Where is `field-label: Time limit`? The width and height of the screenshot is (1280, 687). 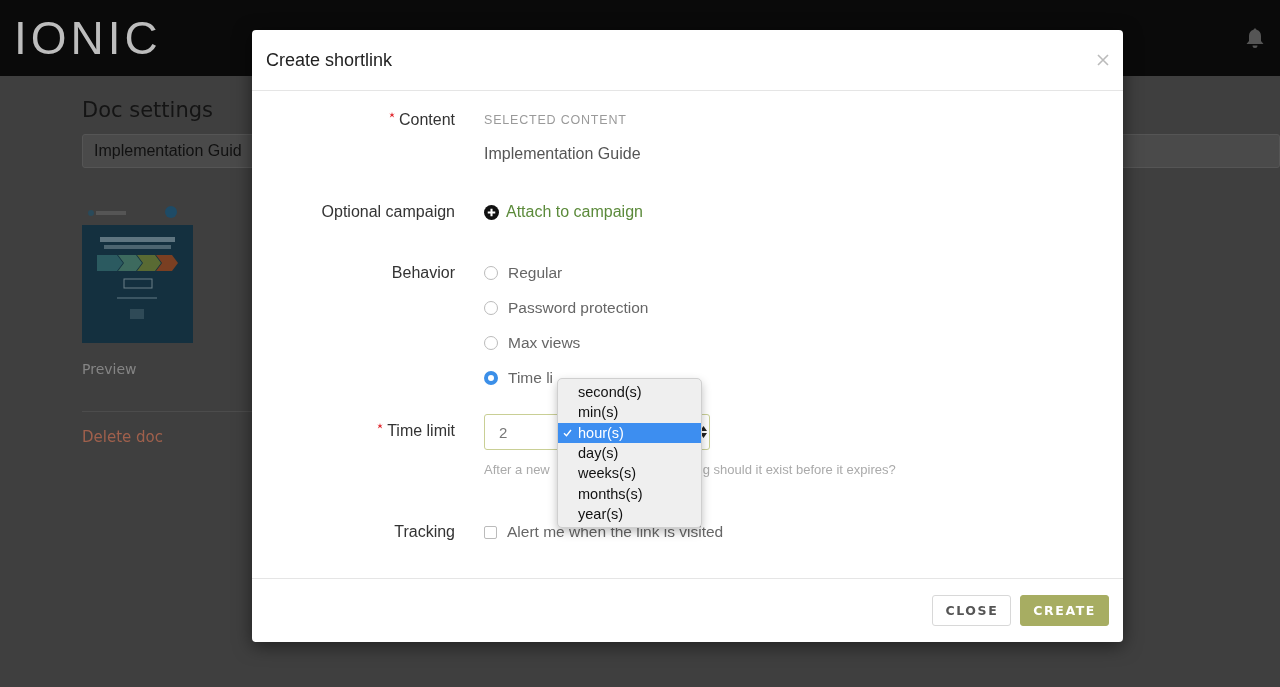 field-label: Time limit is located at coordinates (421, 431).